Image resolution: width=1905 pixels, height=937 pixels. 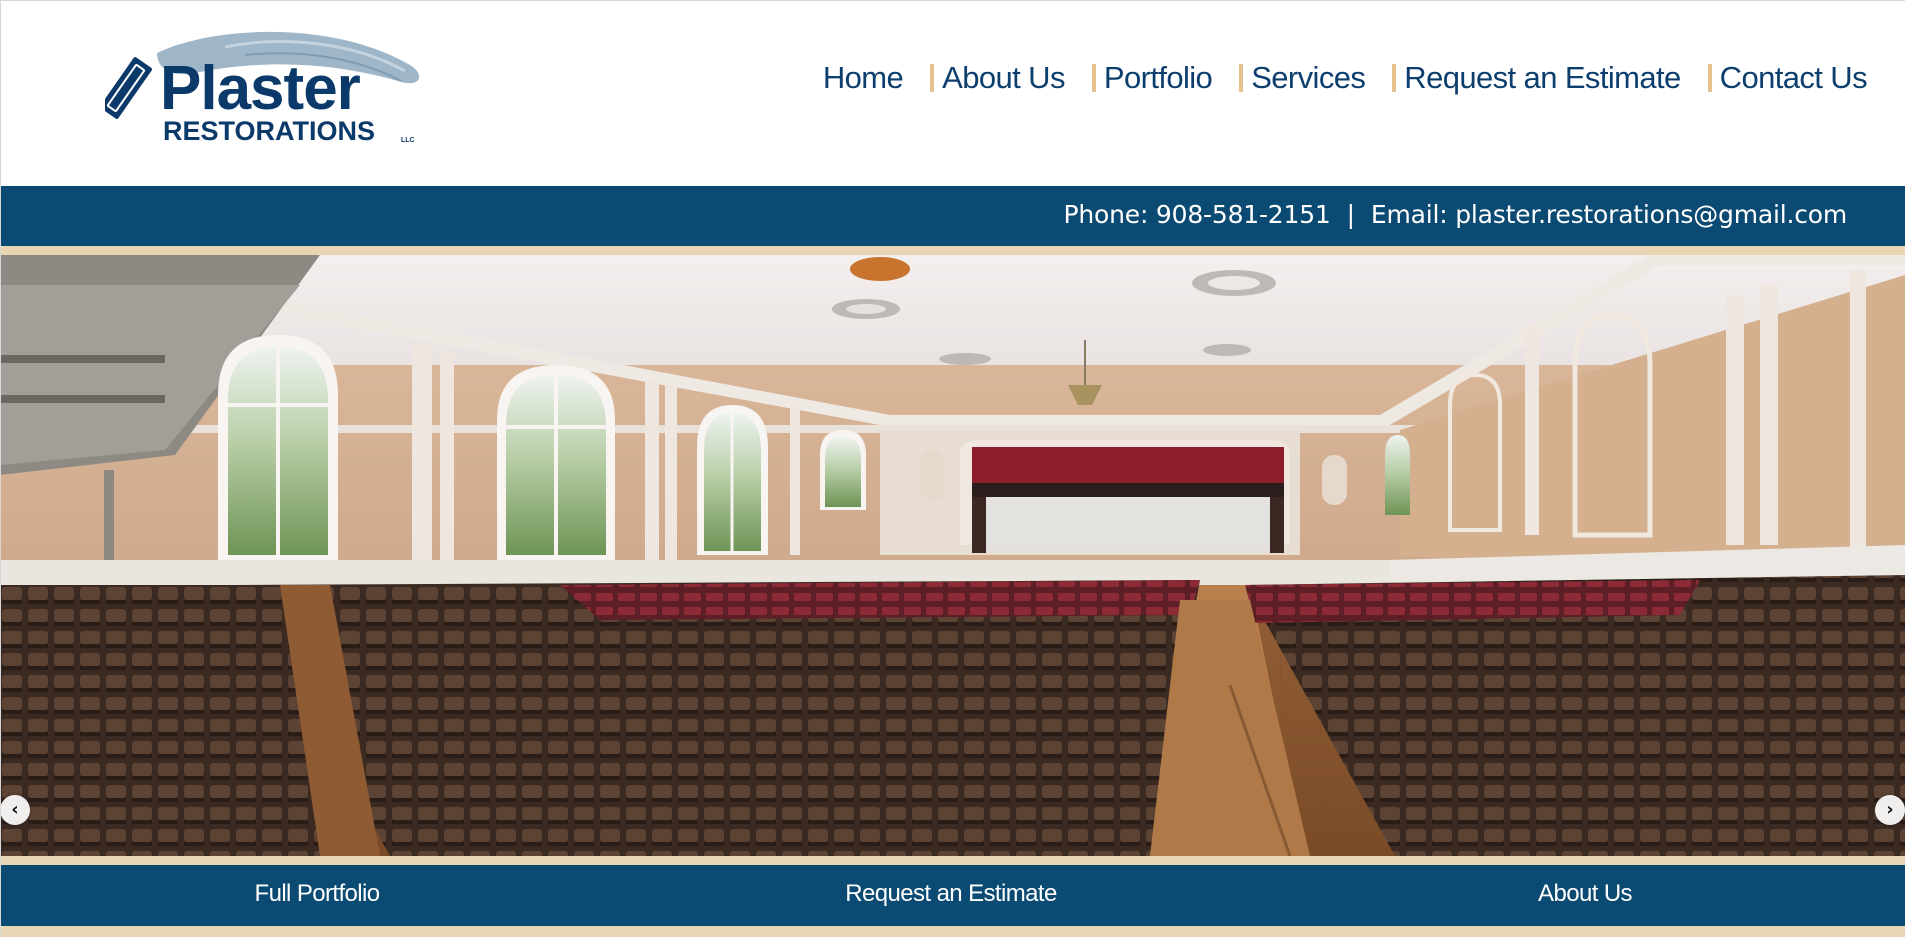 What do you see at coordinates (1197, 214) in the screenshot?
I see `phone-text: Phone: 908-581-2151` at bounding box center [1197, 214].